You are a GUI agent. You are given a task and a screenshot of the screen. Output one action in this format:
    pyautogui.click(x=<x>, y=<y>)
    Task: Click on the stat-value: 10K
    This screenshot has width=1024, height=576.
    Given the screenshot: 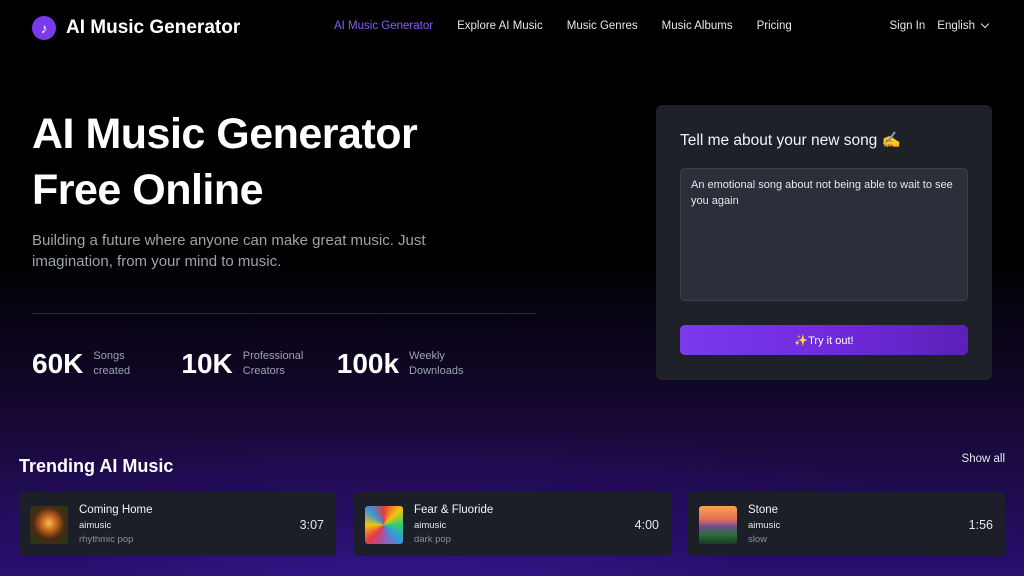 What is the action you would take?
    pyautogui.click(x=207, y=363)
    